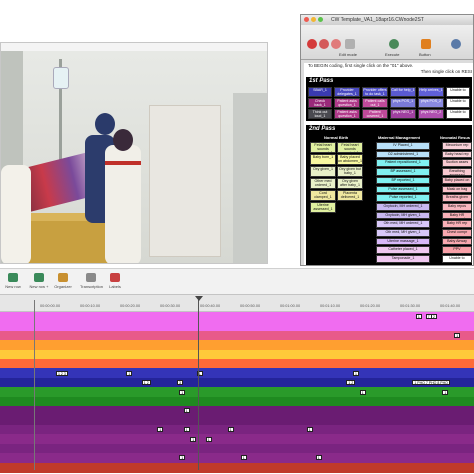 The height and width of the screenshot is (474, 474). What do you see at coordinates (403, 189) in the screenshot?
I see `second-pass-code-button: Pulse assessed_1` at bounding box center [403, 189].